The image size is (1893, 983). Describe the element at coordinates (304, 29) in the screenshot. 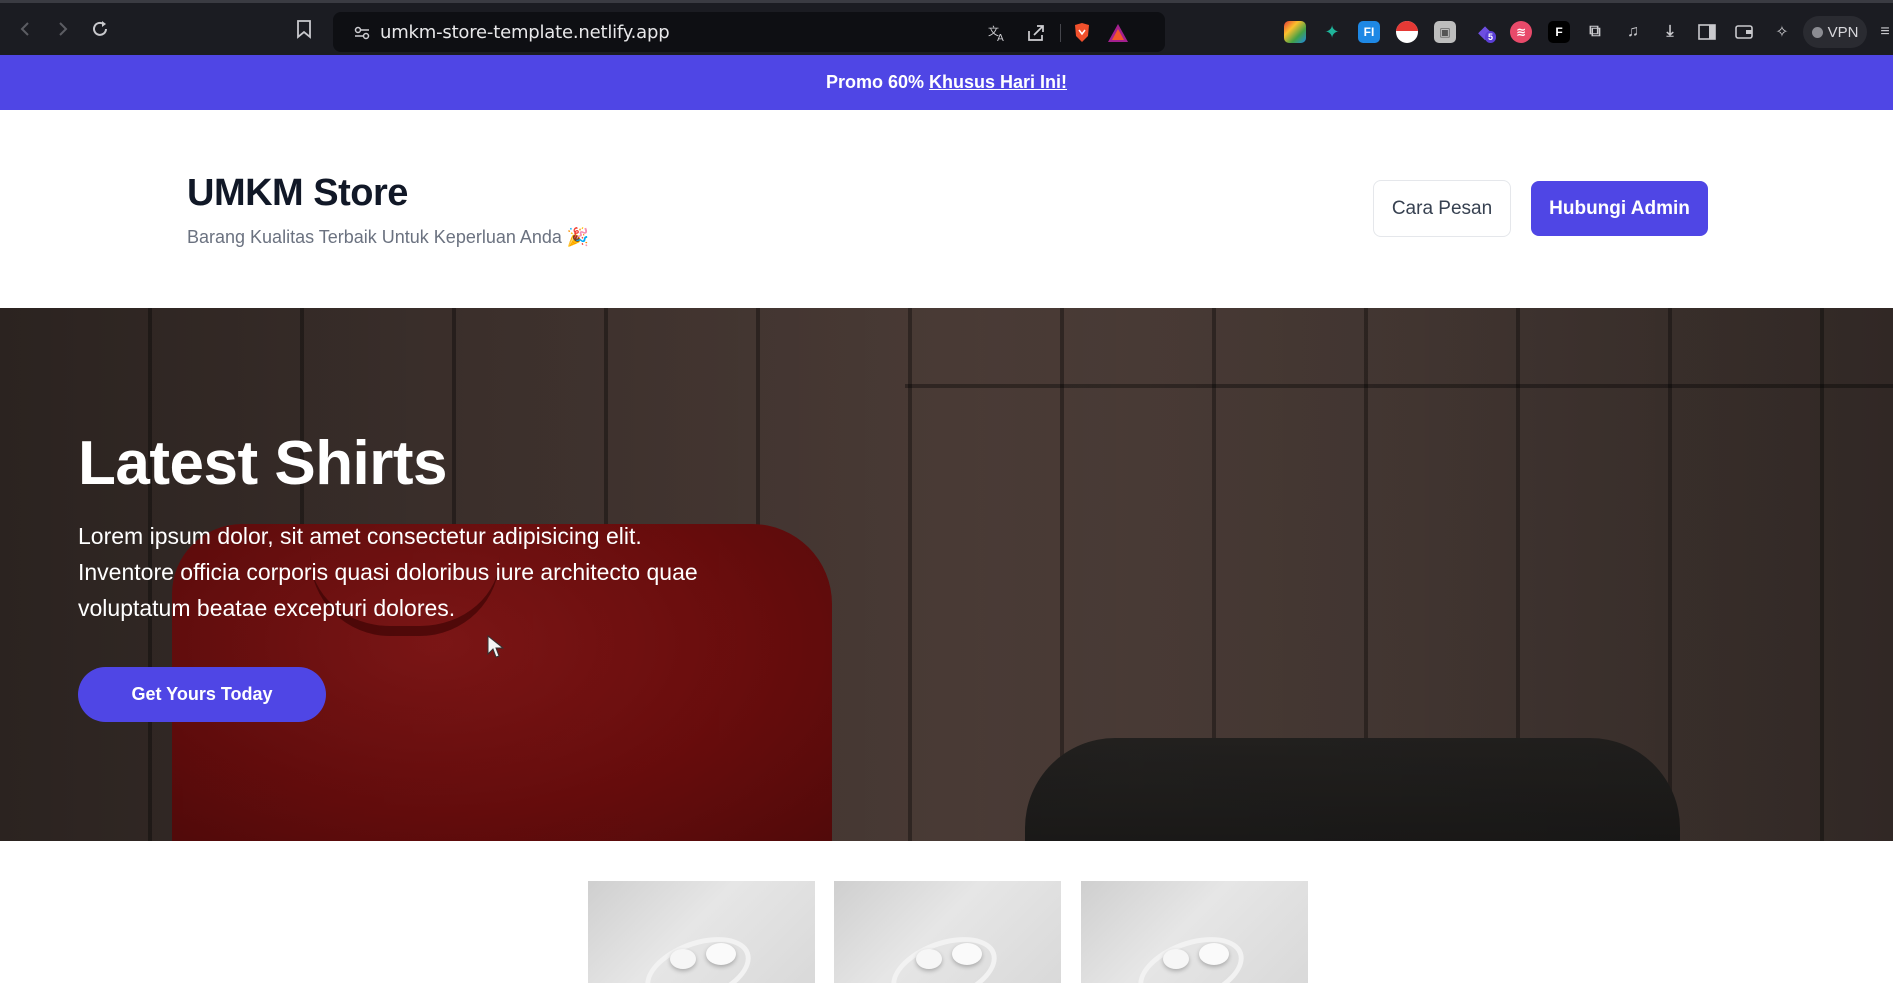

I see `bookmark-icon` at that location.